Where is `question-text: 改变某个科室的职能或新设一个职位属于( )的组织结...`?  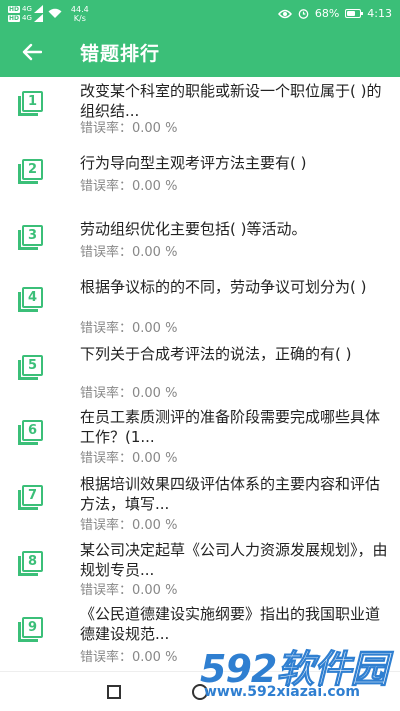
question-text: 改变某个科室的职能或新设一个职位属于( )的组织结... is located at coordinates (231, 101).